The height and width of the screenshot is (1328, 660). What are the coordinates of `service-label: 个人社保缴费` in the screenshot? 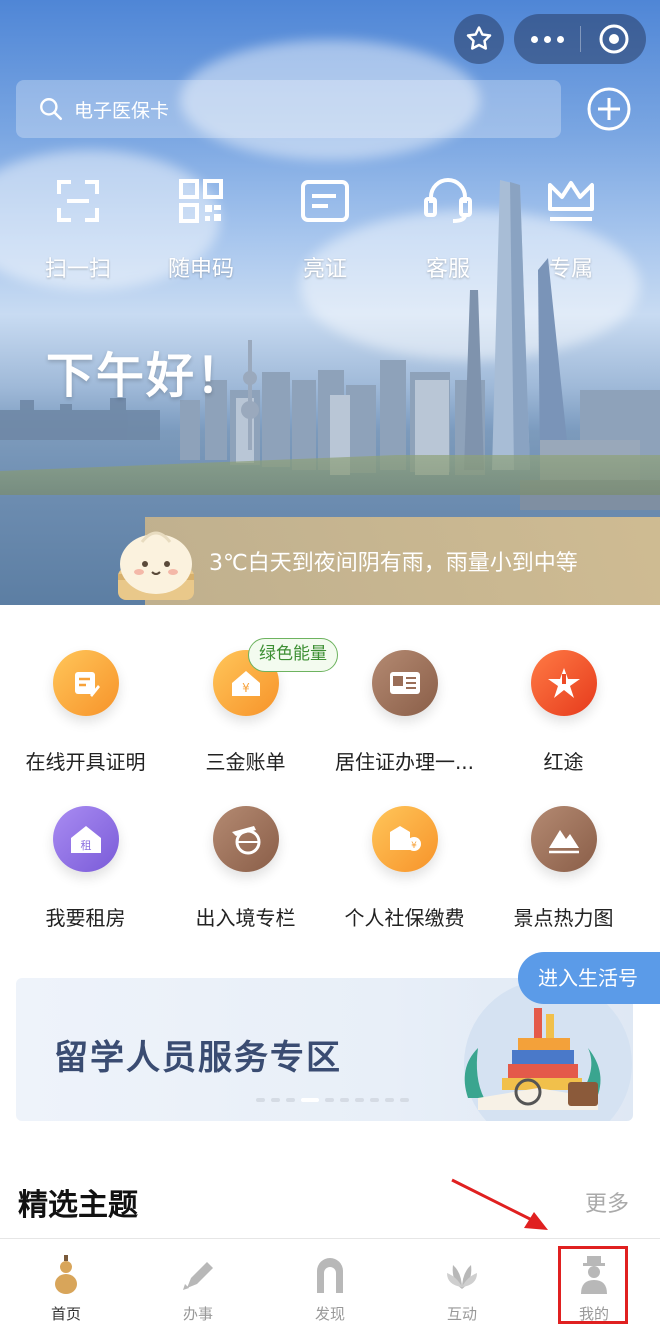 It's located at (404, 918).